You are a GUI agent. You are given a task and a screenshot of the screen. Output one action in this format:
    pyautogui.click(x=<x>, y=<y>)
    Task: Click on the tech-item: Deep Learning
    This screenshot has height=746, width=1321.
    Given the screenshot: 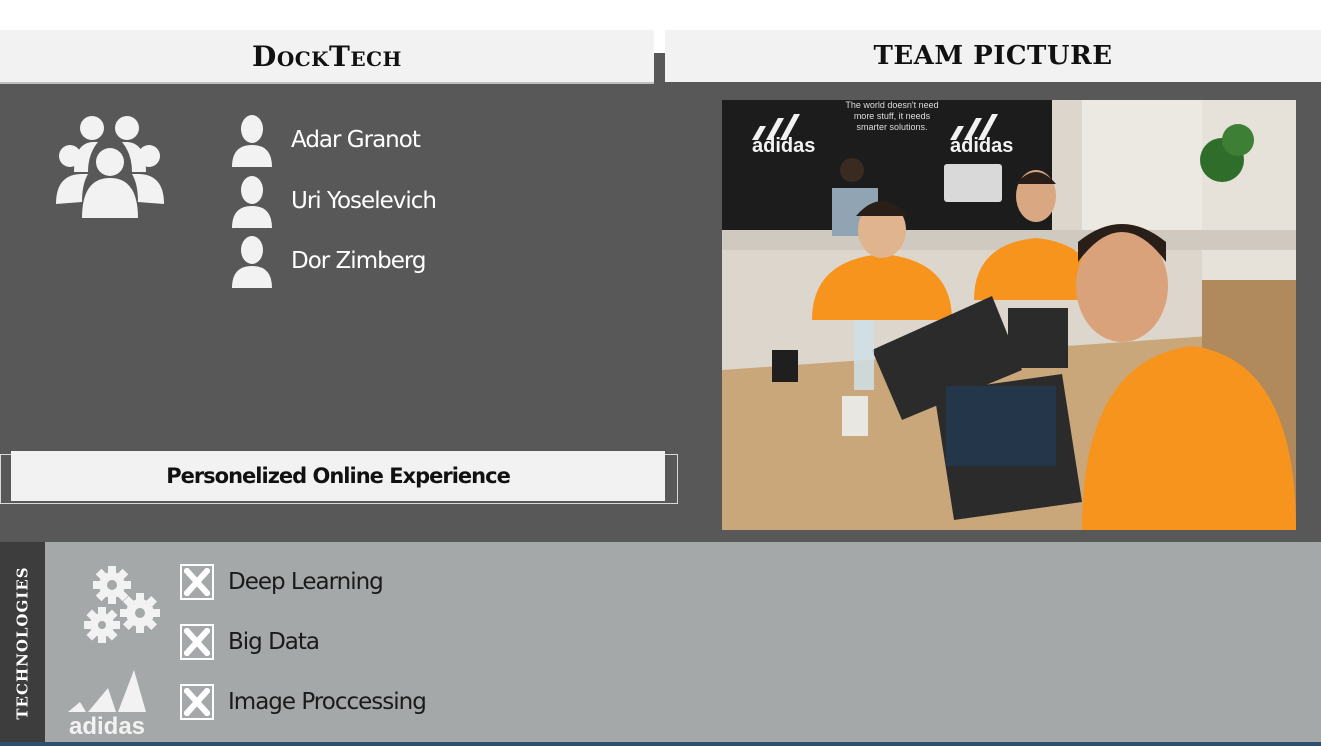 What is the action you would take?
    pyautogui.click(x=282, y=582)
    